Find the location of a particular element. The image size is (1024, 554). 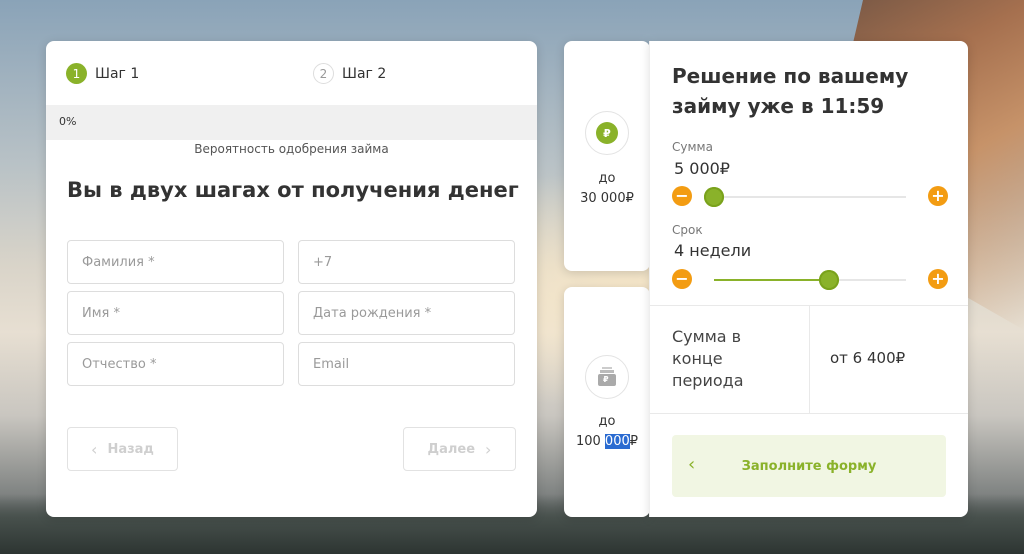

fill-form-button: ‹ Заполните форму is located at coordinates (809, 466).